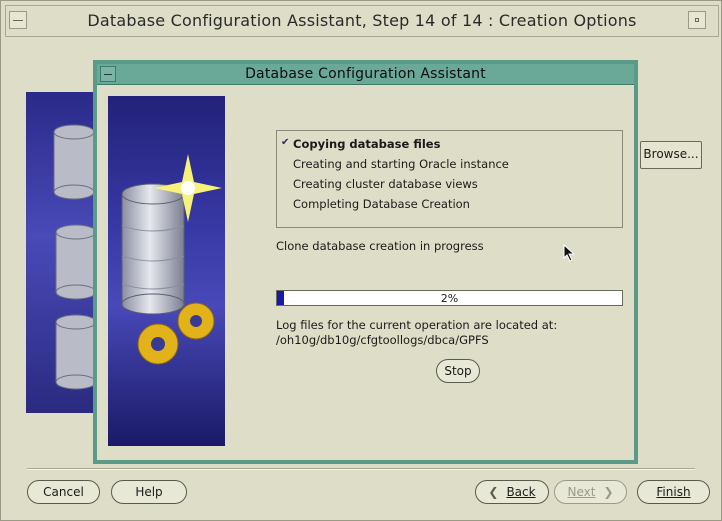 The height and width of the screenshot is (521, 722). I want to click on progress-bar: 2%, so click(449, 298).